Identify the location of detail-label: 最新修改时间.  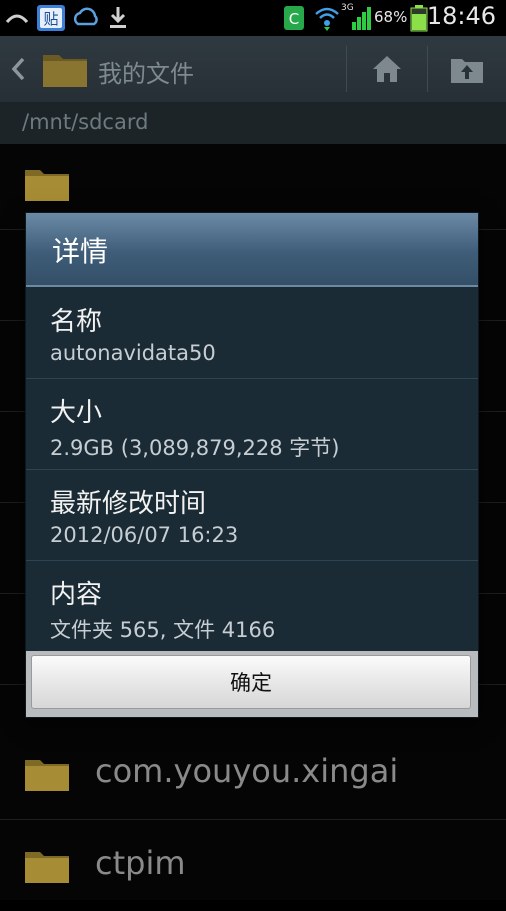
(128, 504).